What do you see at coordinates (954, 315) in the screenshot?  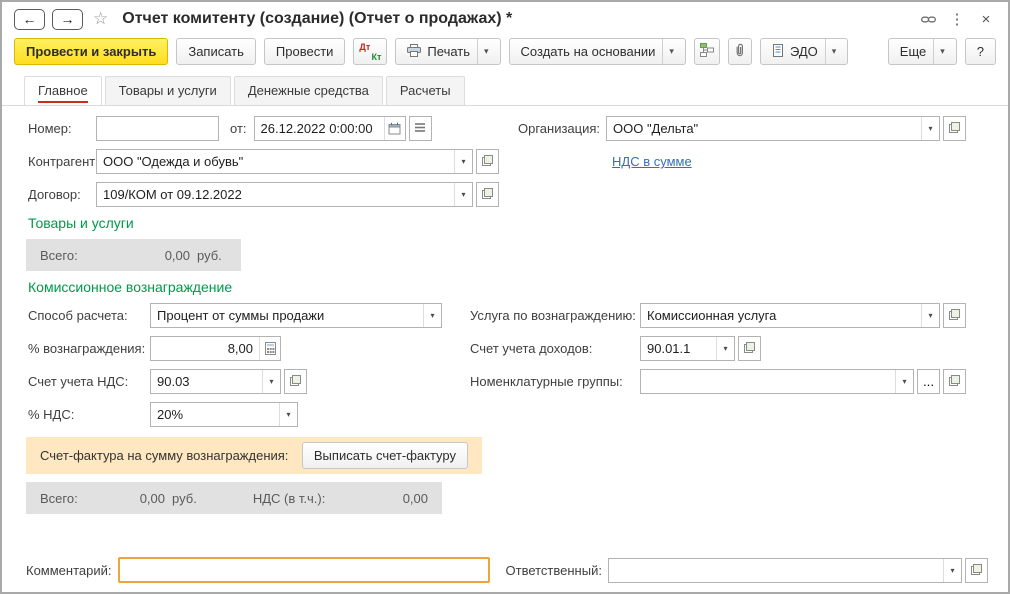 I see `service-open-button` at bounding box center [954, 315].